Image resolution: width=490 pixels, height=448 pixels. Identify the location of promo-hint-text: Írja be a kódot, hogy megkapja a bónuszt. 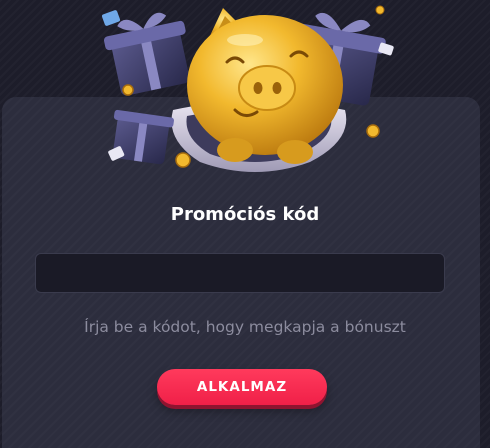
(245, 327).